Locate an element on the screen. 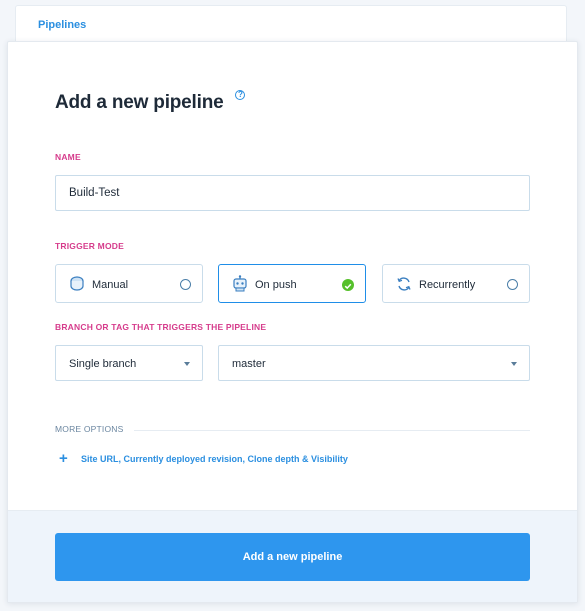 The image size is (585, 611). trigger-option-label: Manual is located at coordinates (110, 285).